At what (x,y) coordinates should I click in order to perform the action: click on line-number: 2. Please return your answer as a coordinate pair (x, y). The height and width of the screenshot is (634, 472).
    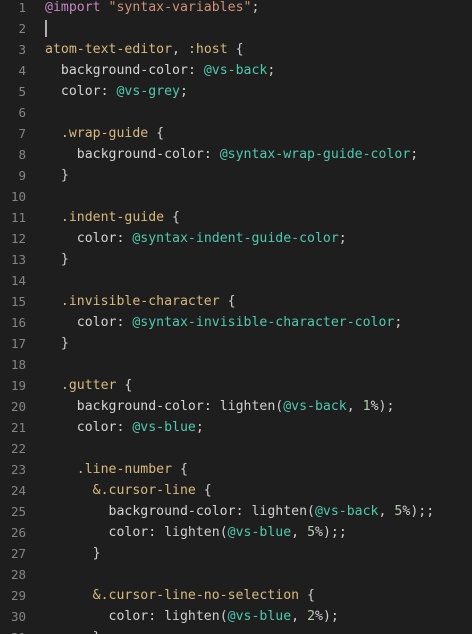
    Looking at the image, I should click on (22, 28).